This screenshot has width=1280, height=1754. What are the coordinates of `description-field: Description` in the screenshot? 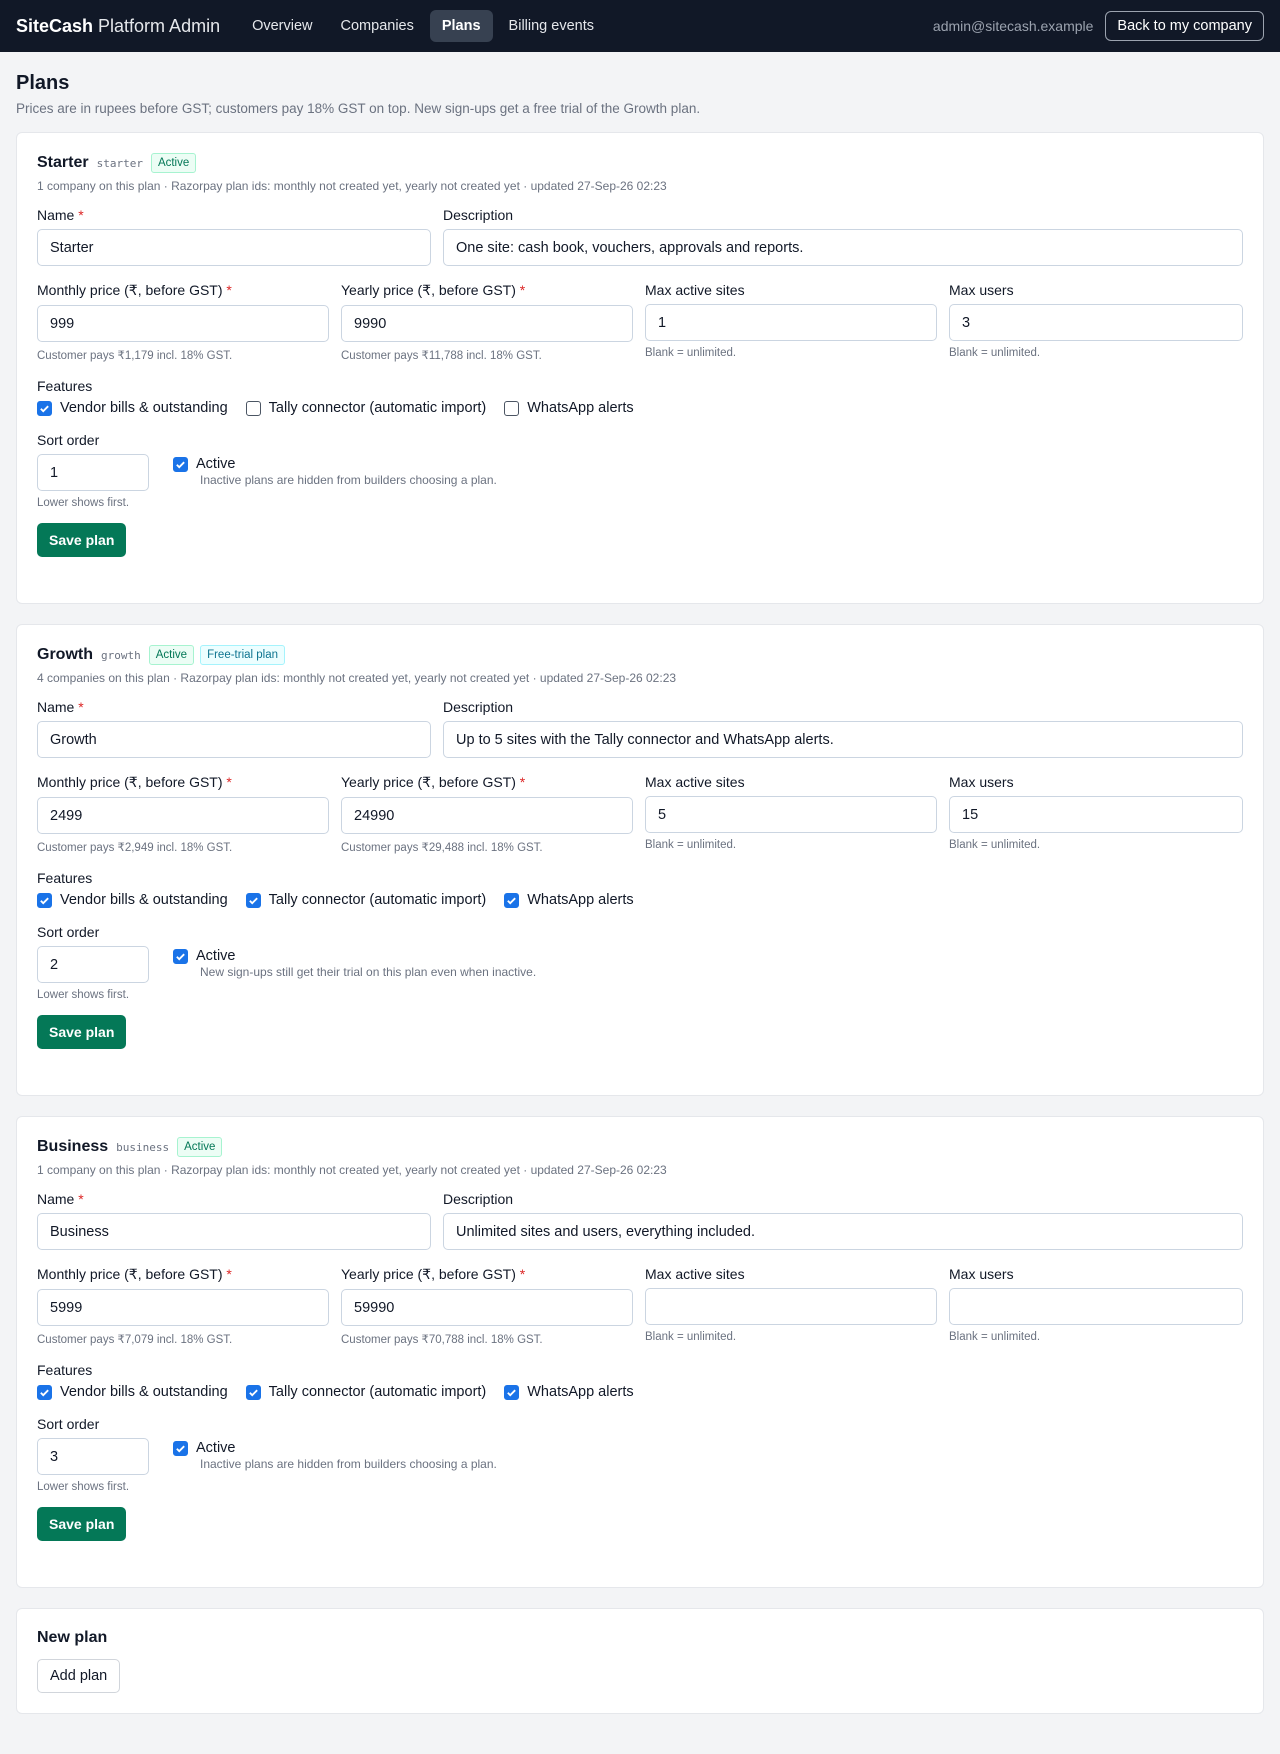 It's located at (843, 728).